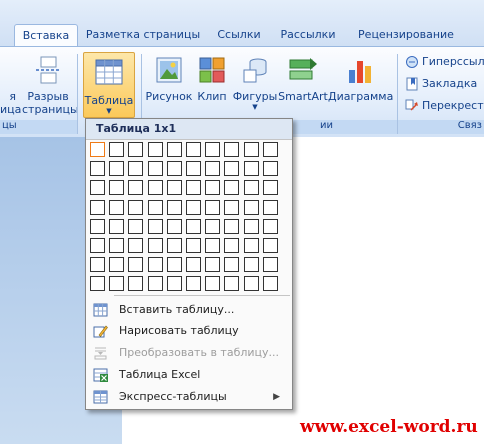 The height and width of the screenshot is (444, 484). What do you see at coordinates (255, 83) in the screenshot?
I see `shapes-button: Фигуры ▼` at bounding box center [255, 83].